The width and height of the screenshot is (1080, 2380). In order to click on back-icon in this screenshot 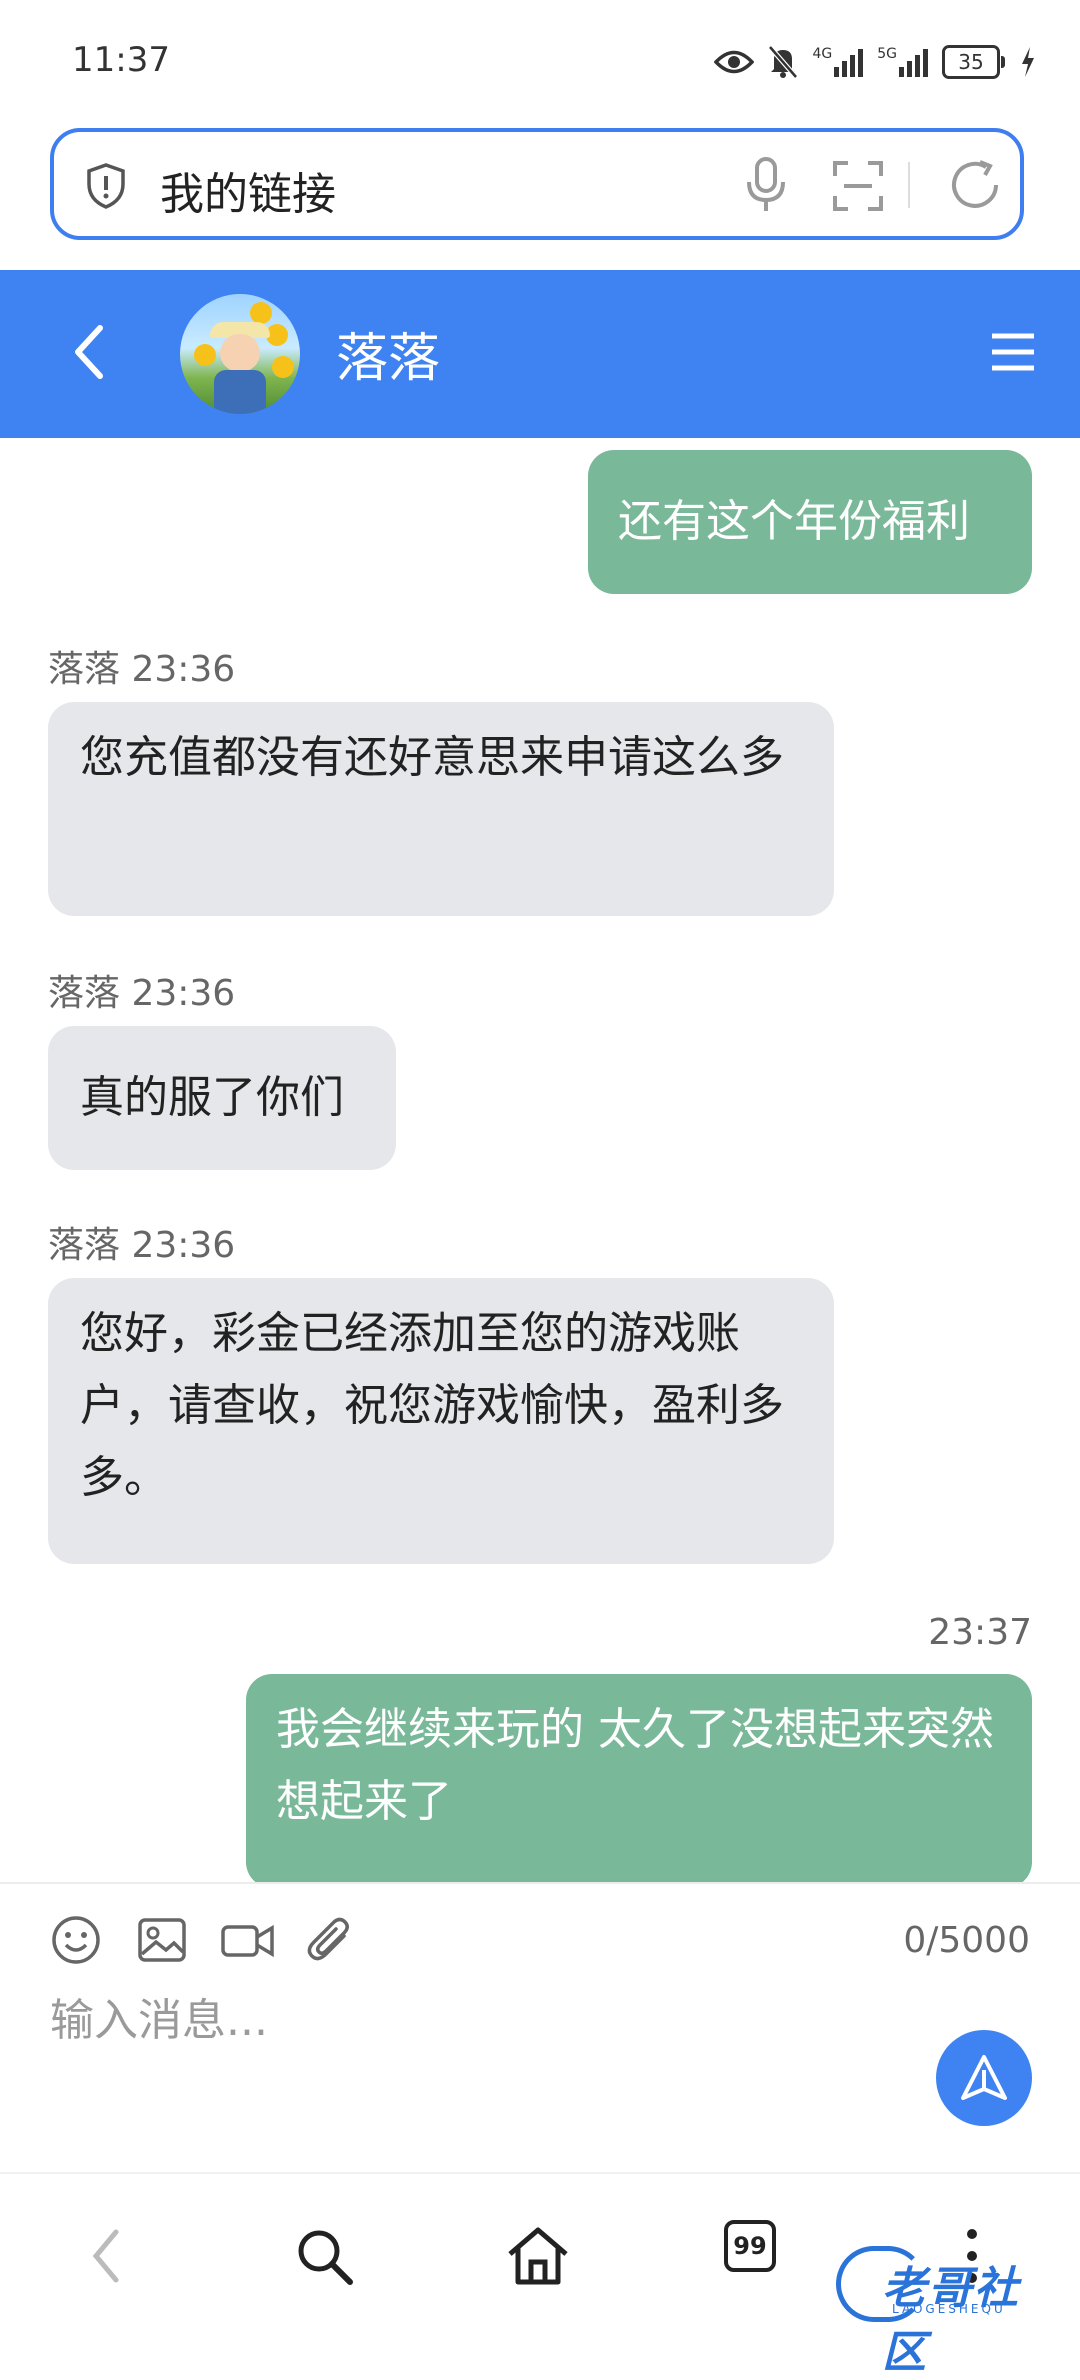, I will do `click(106, 2258)`.